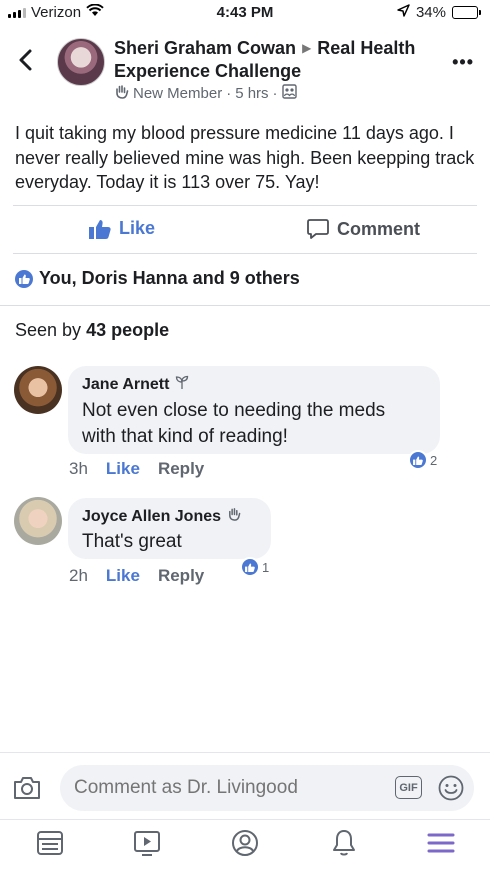 The image size is (490, 871). What do you see at coordinates (132, 541) in the screenshot?
I see `comment-text: That's great` at bounding box center [132, 541].